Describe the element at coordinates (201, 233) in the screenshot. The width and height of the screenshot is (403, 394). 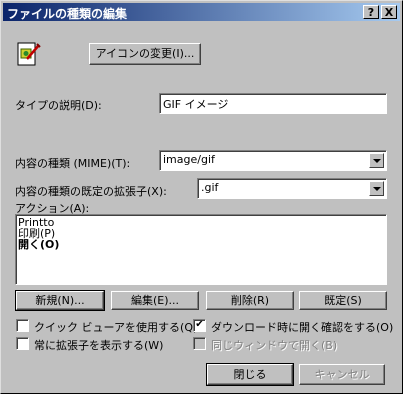
I see `list-item: 印刷(P)` at that location.